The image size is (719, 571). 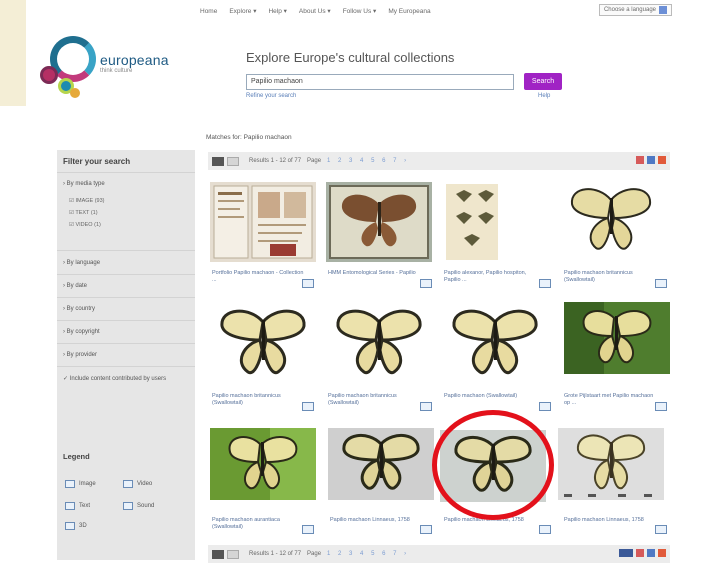 I want to click on legend-label: Text, so click(x=85, y=506).